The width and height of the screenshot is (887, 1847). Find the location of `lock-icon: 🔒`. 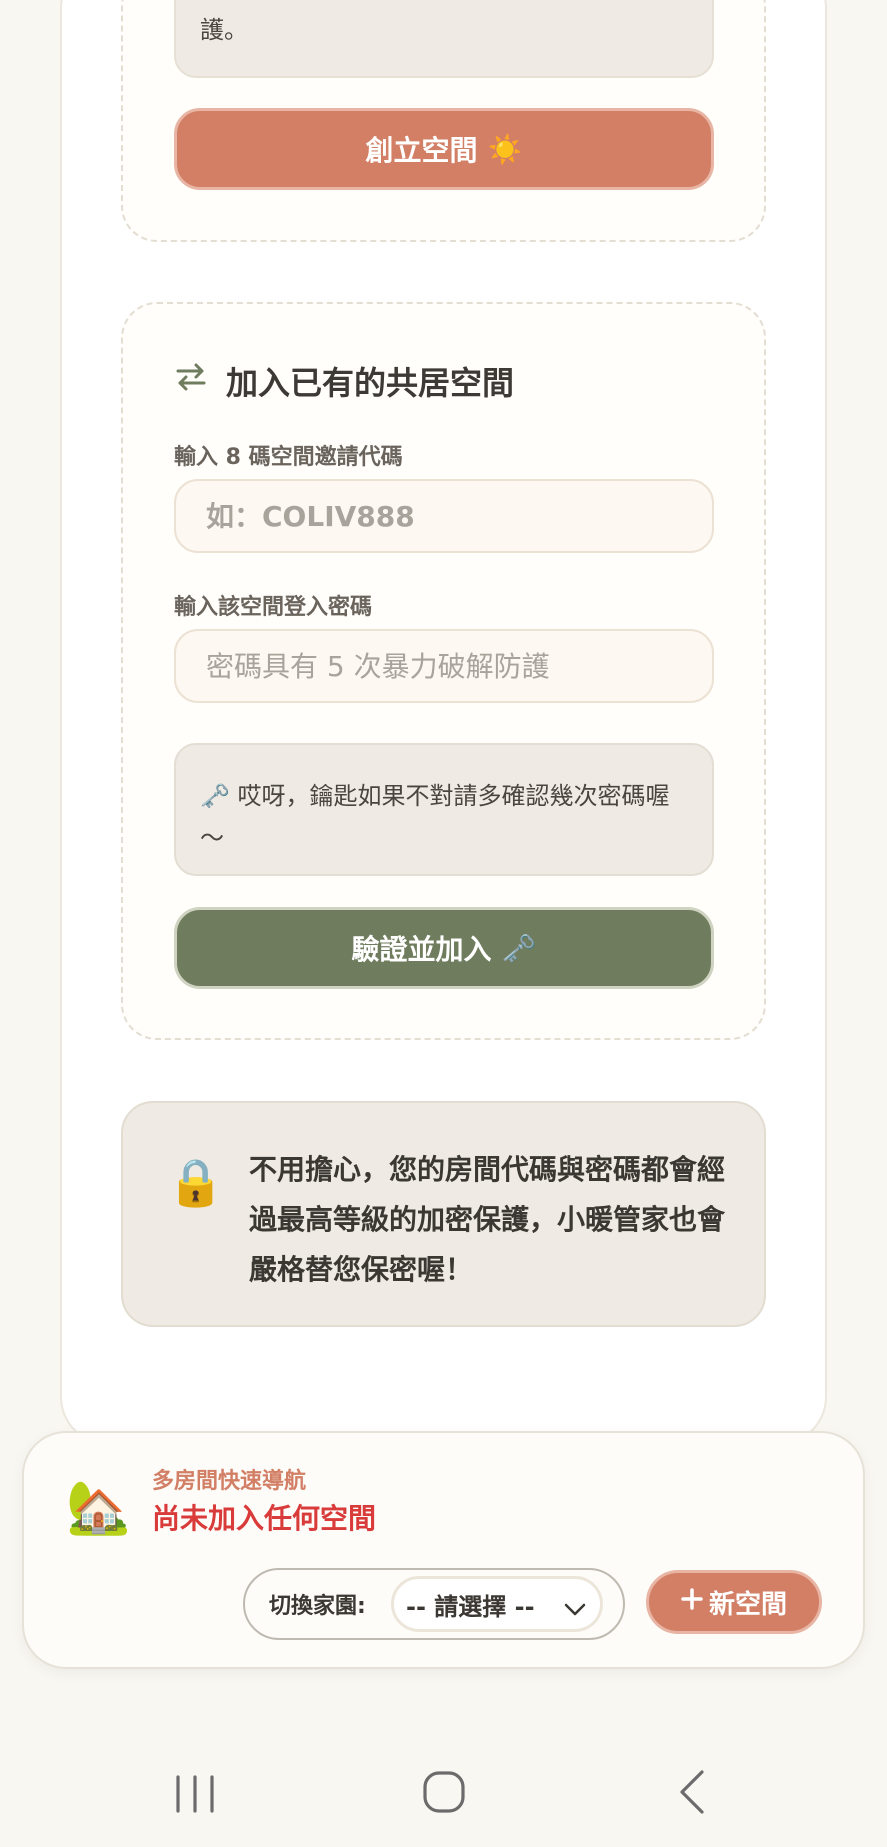

lock-icon: 🔒 is located at coordinates (196, 1182).